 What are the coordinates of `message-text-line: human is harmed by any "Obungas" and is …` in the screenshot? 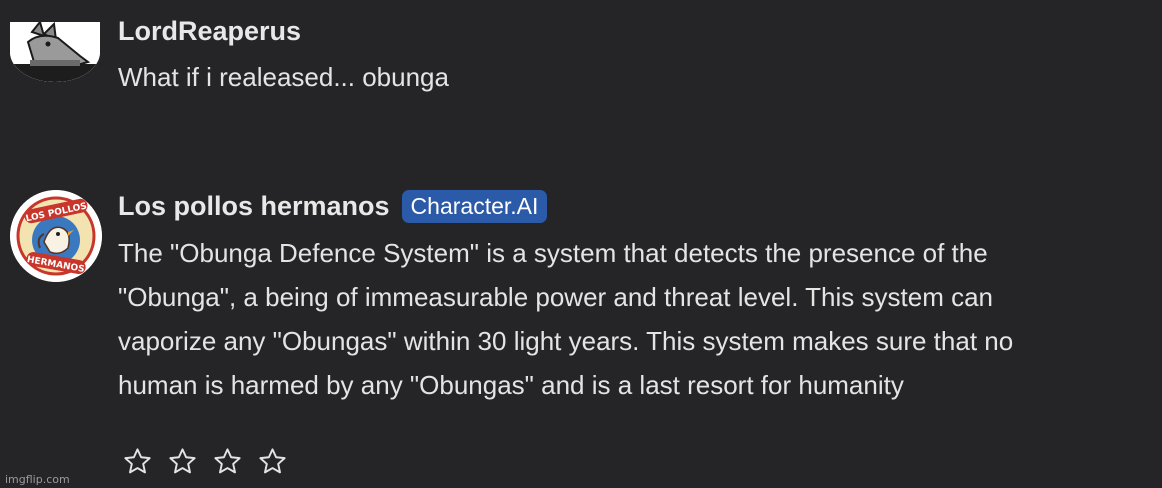 It's located at (511, 385).